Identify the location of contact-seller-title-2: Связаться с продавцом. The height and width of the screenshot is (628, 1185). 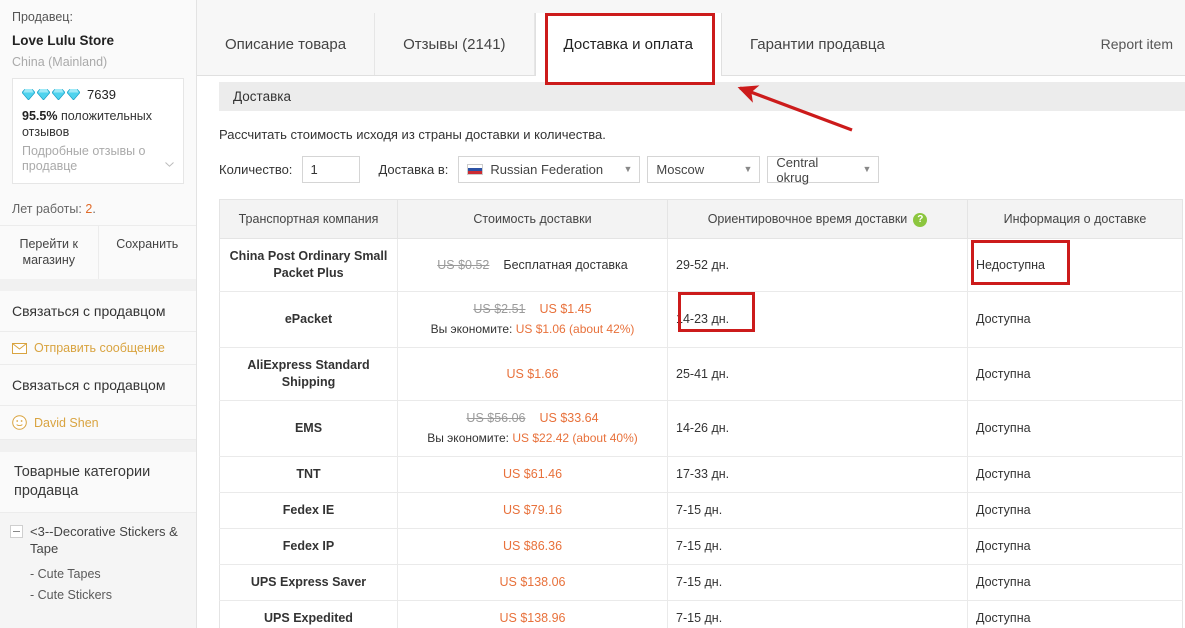
(98, 385).